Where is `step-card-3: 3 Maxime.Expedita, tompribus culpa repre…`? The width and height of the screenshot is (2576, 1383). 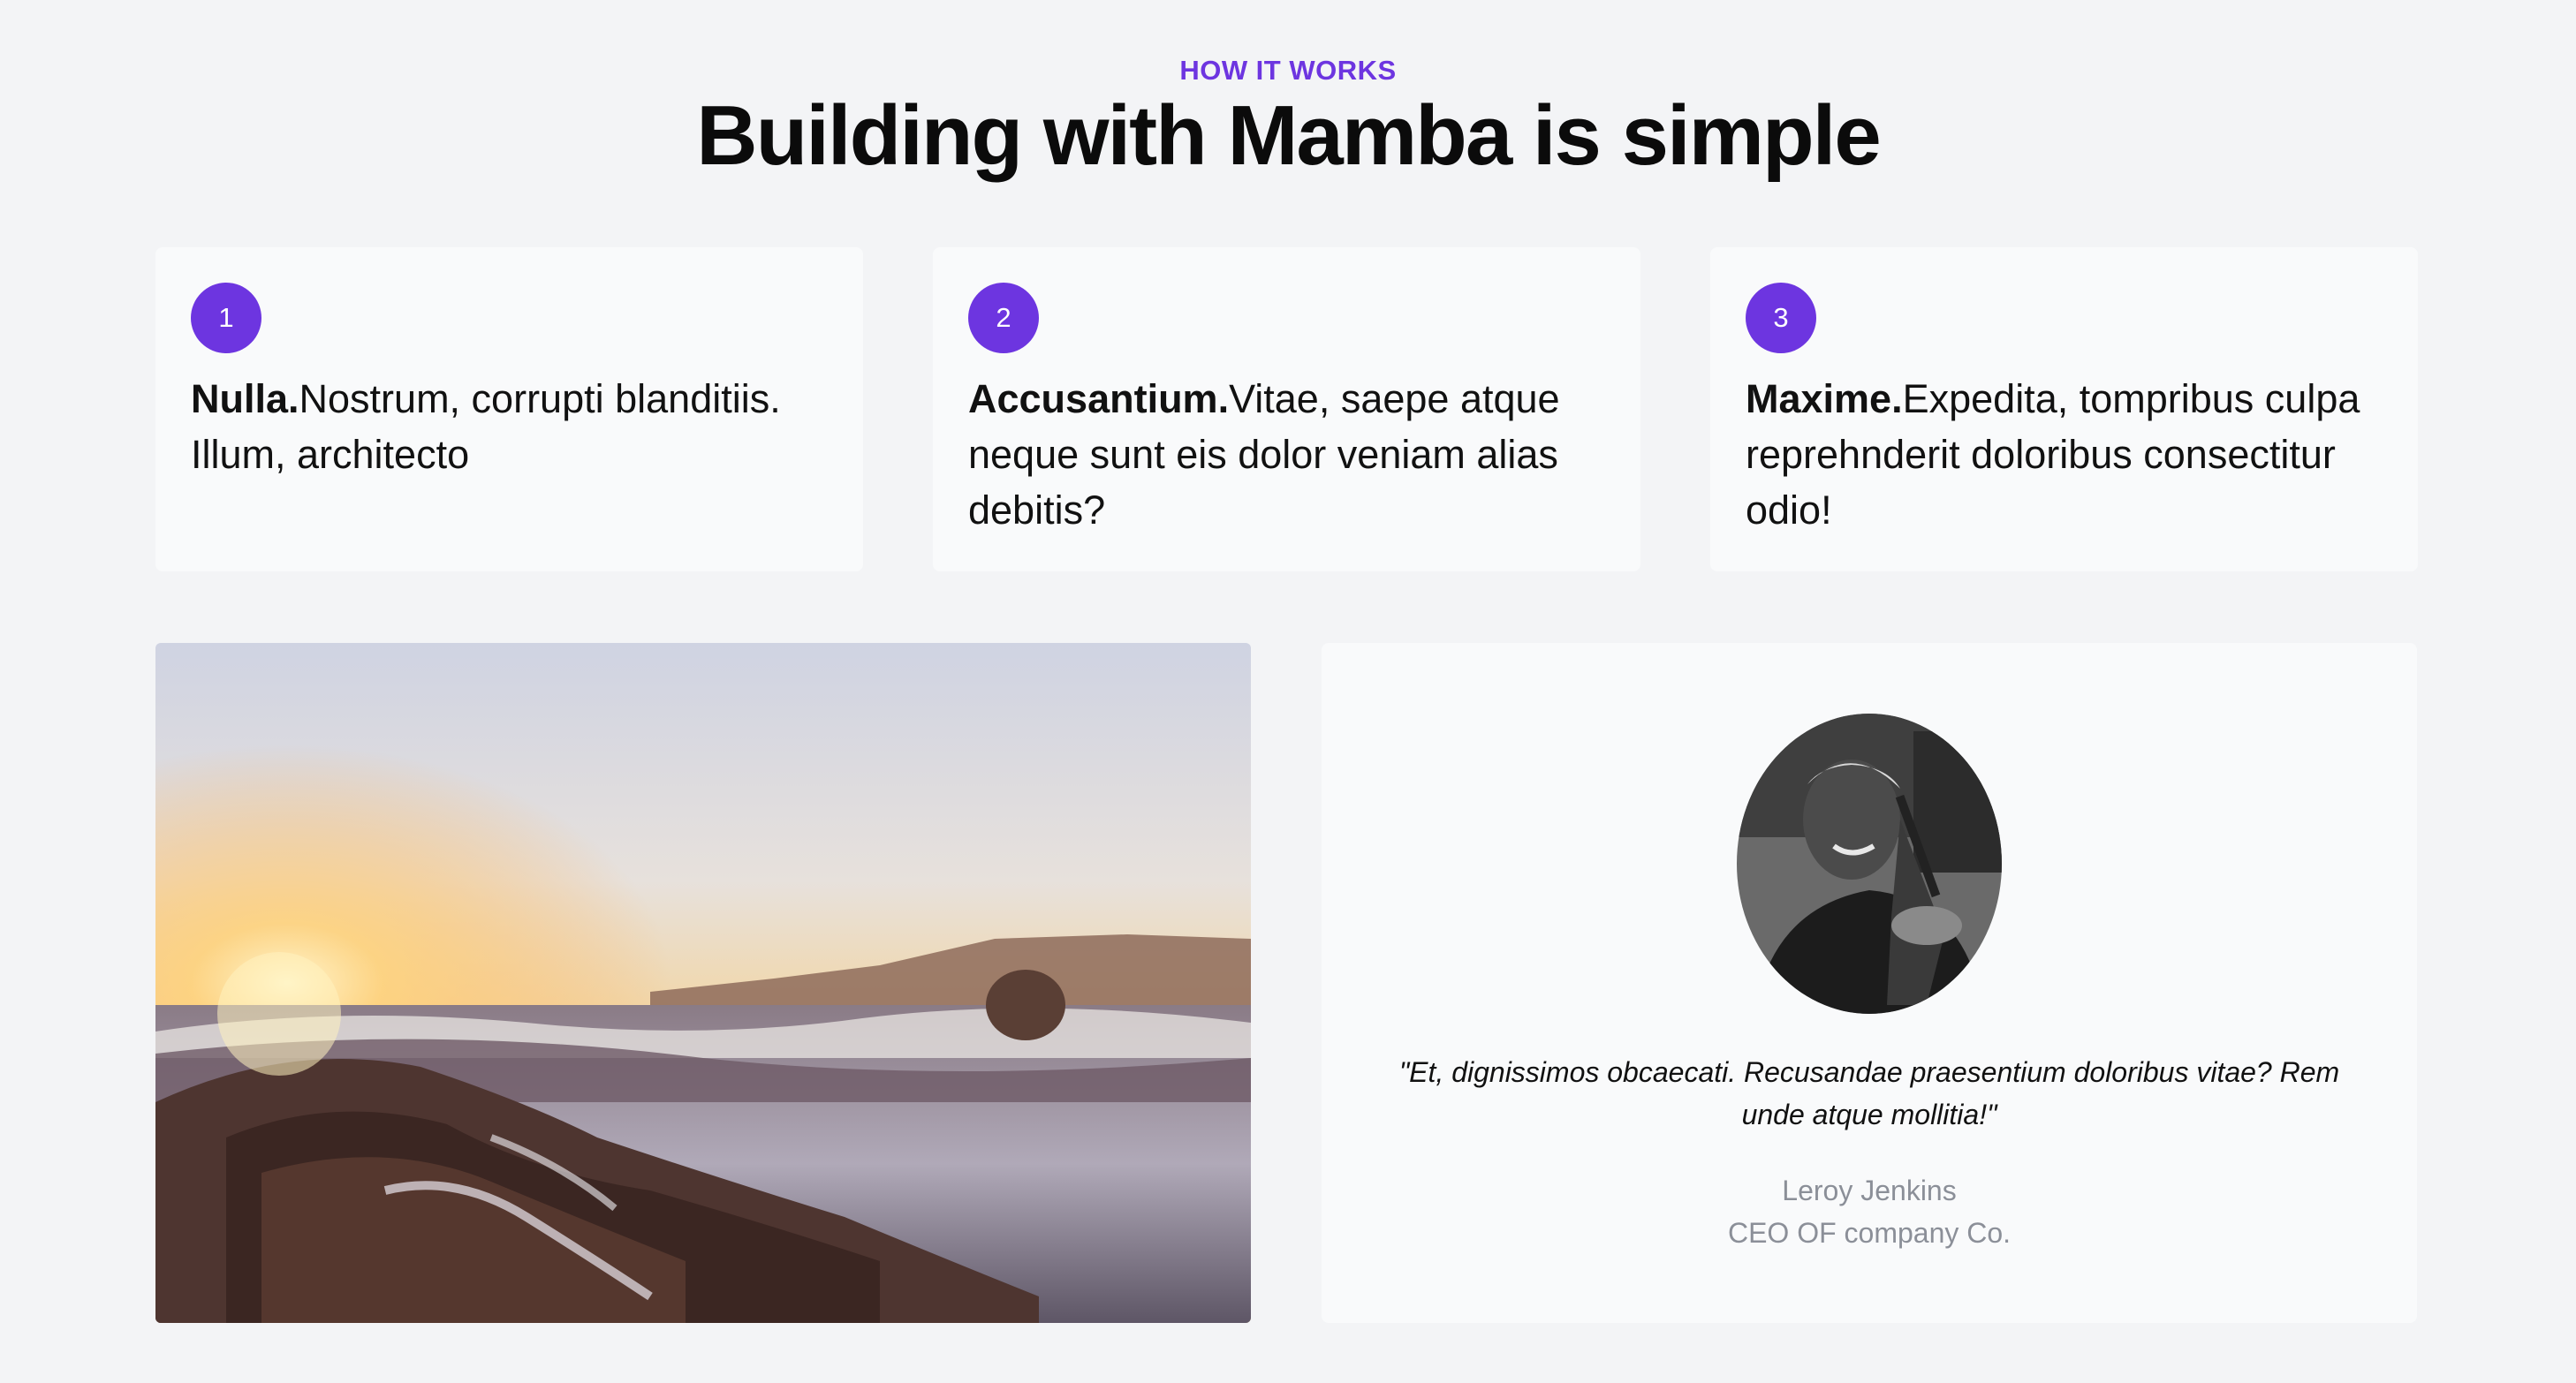
step-card-3: 3 Maxime.Expedita, tompribus culpa repre… is located at coordinates (2064, 409).